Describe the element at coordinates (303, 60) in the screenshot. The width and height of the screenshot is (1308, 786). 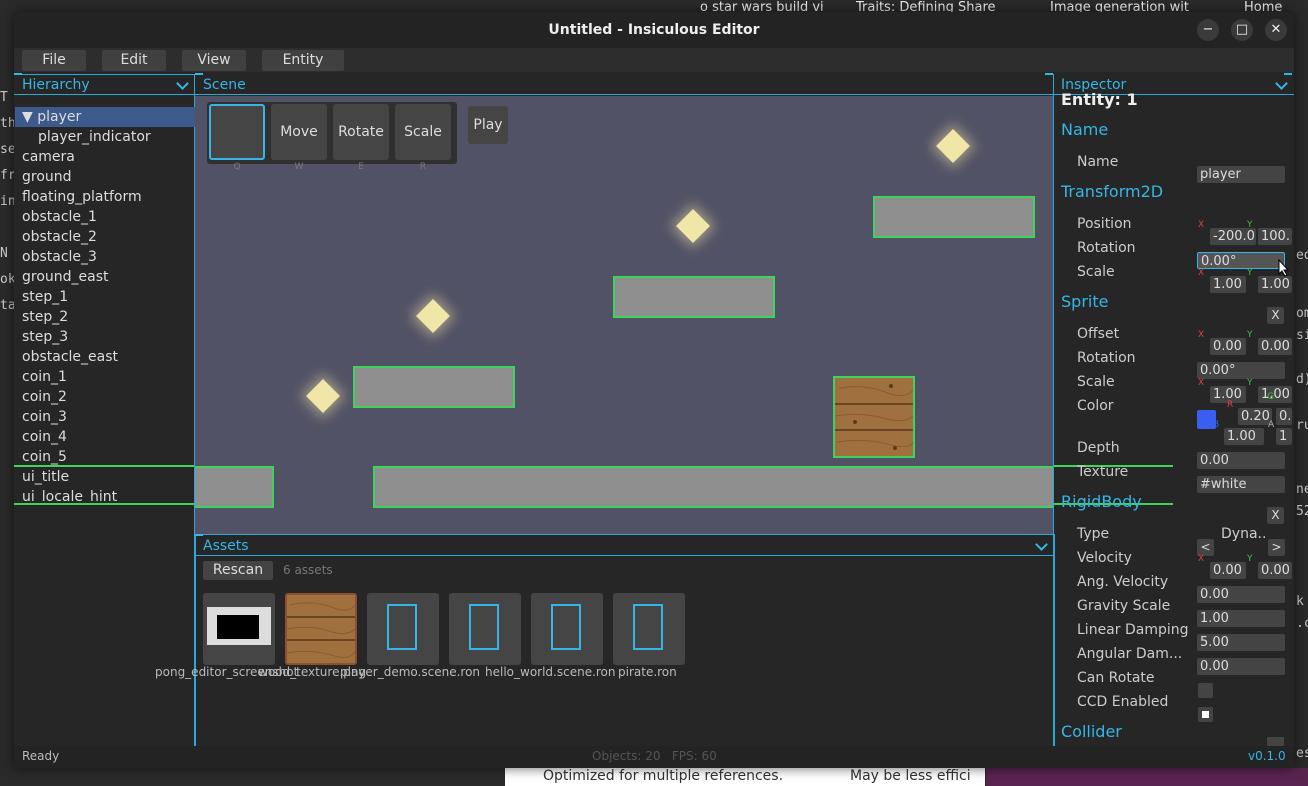
I see `menu-entity: Entity` at that location.